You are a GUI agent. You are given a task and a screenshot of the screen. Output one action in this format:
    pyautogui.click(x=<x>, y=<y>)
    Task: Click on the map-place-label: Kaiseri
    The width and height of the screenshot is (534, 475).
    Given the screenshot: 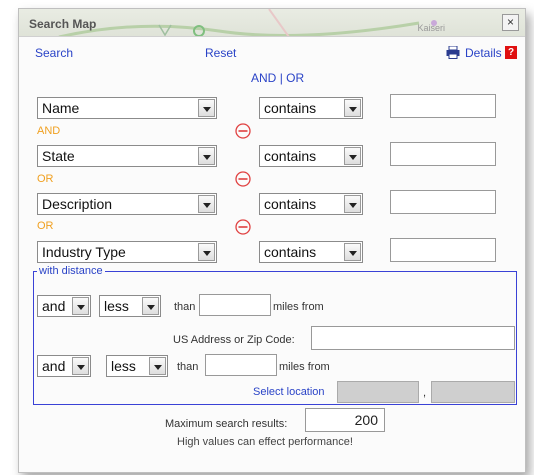 What is the action you would take?
    pyautogui.click(x=431, y=28)
    